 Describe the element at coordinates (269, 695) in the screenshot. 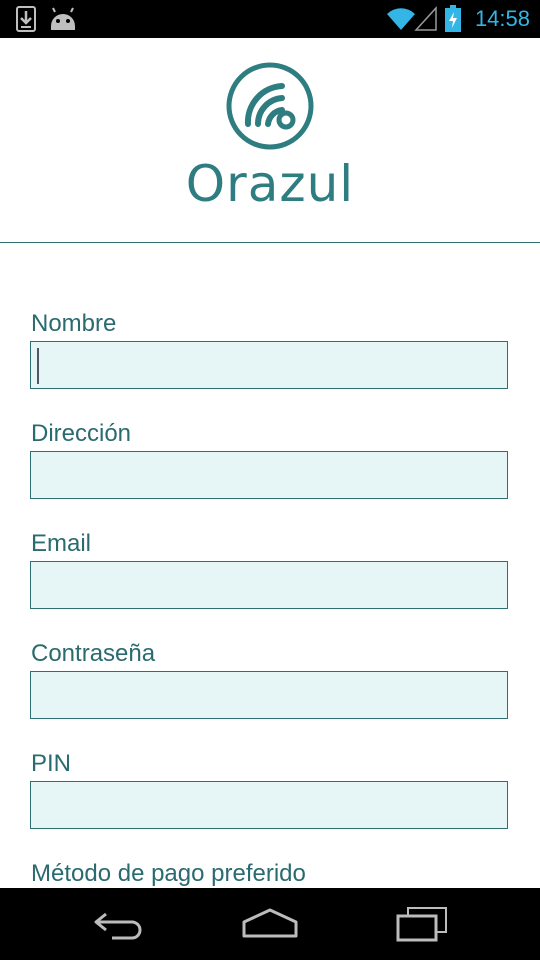

I see `contrasena-input` at that location.